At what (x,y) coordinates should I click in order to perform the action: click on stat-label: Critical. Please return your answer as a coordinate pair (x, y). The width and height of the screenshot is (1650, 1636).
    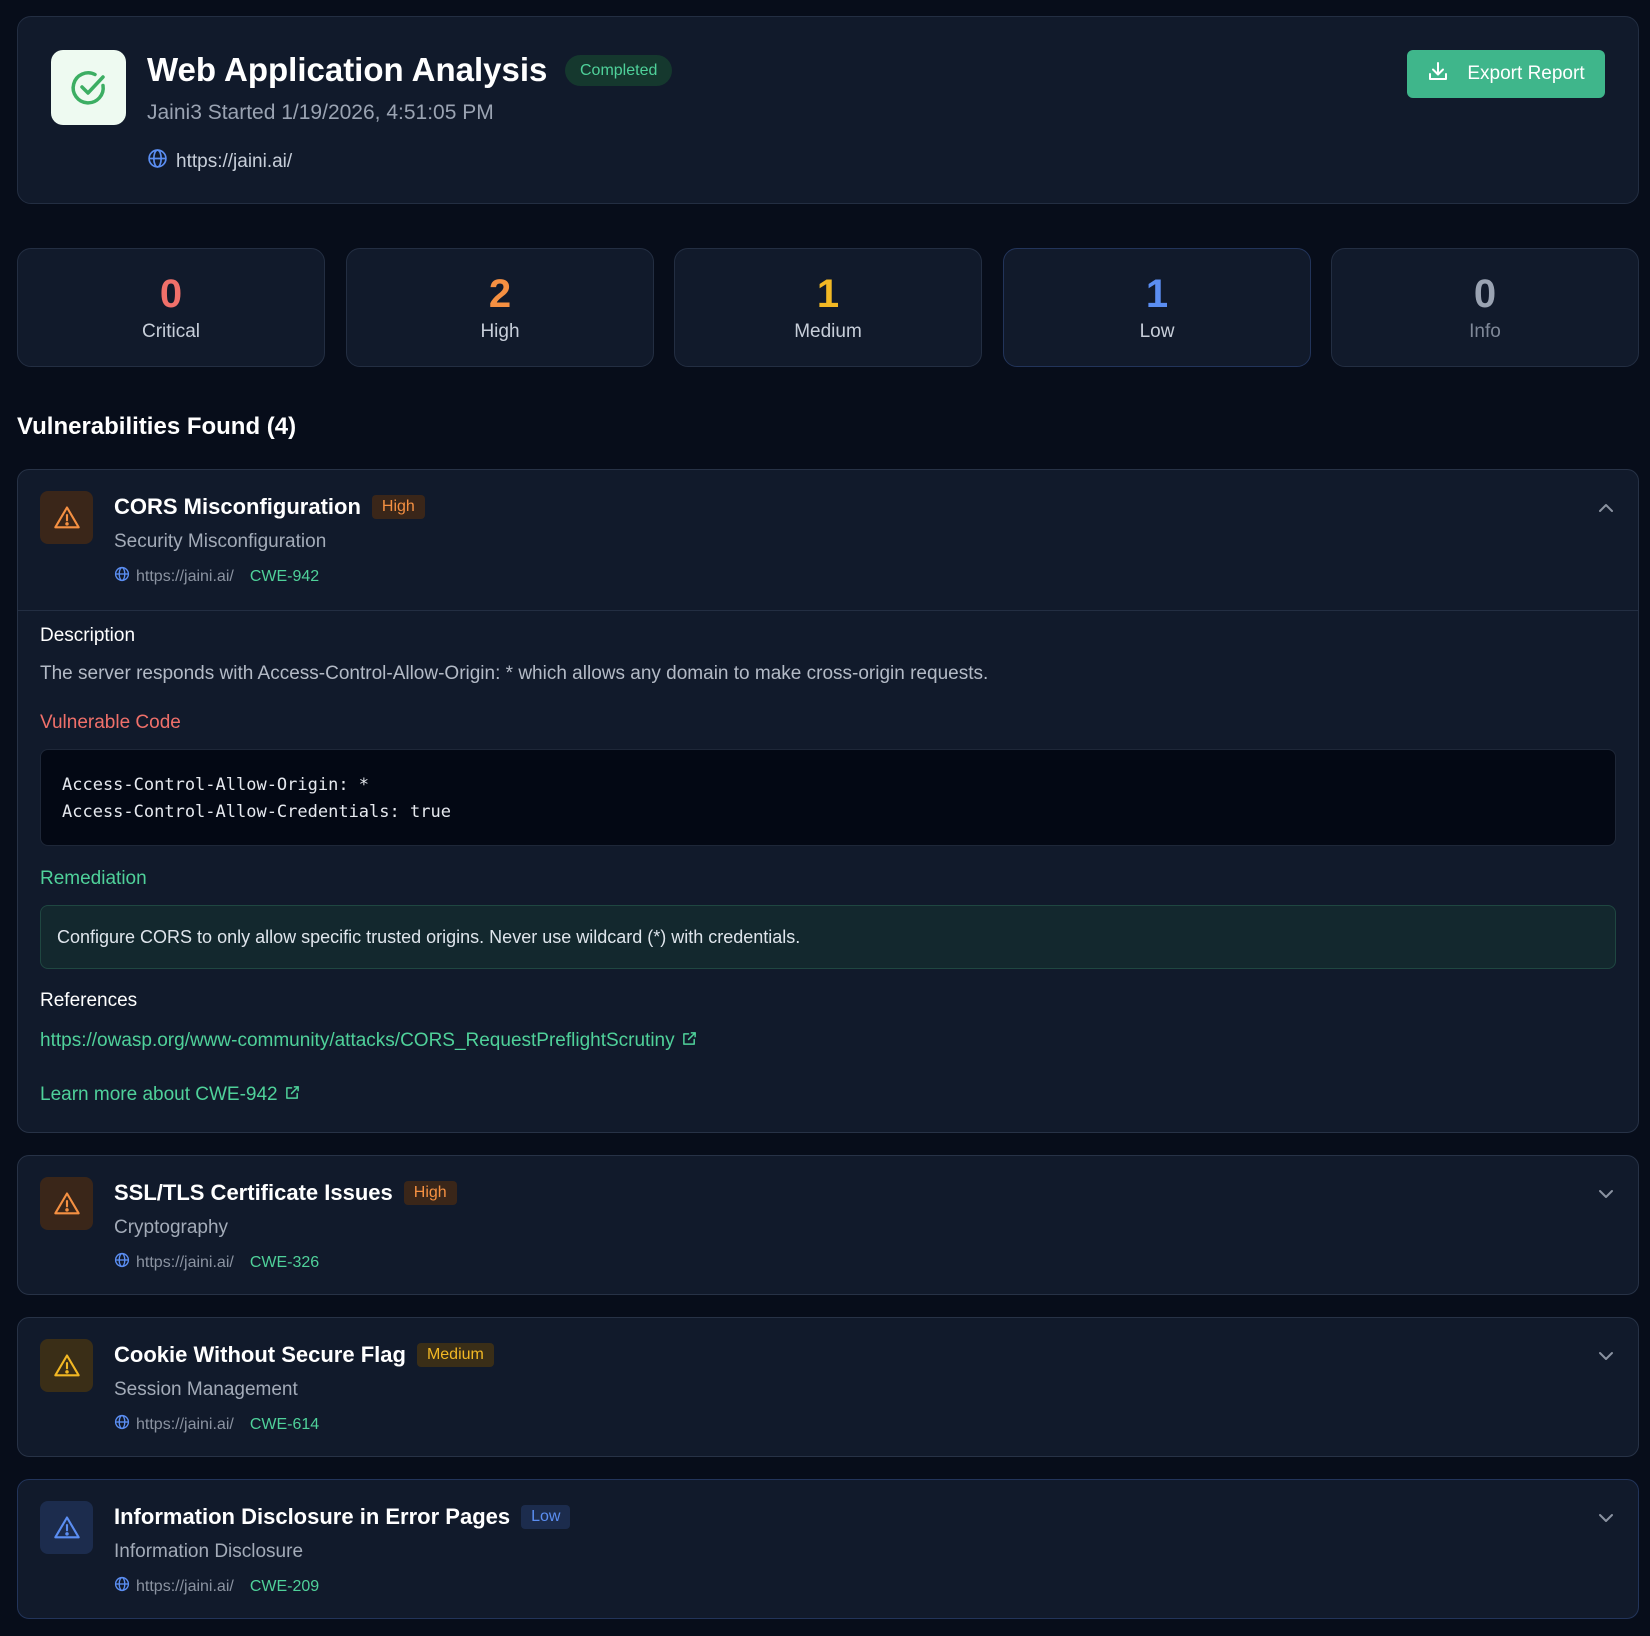
    Looking at the image, I should click on (171, 331).